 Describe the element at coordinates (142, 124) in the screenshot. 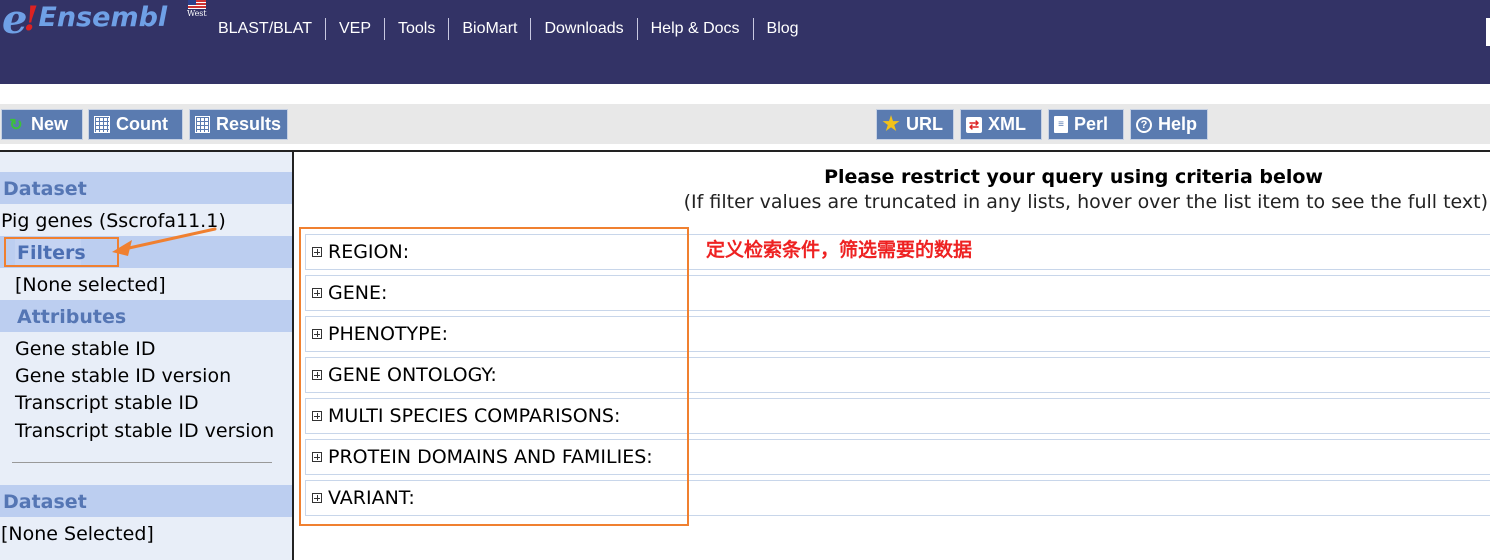

I see `count-button-label: Count` at that location.